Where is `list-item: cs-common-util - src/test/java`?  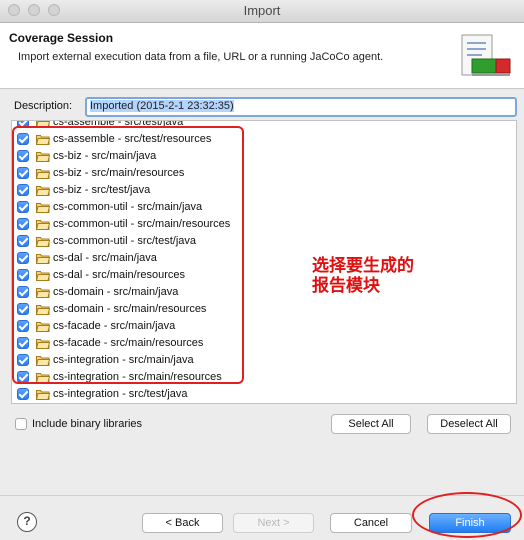 list-item: cs-common-util - src/test/java is located at coordinates (264, 241).